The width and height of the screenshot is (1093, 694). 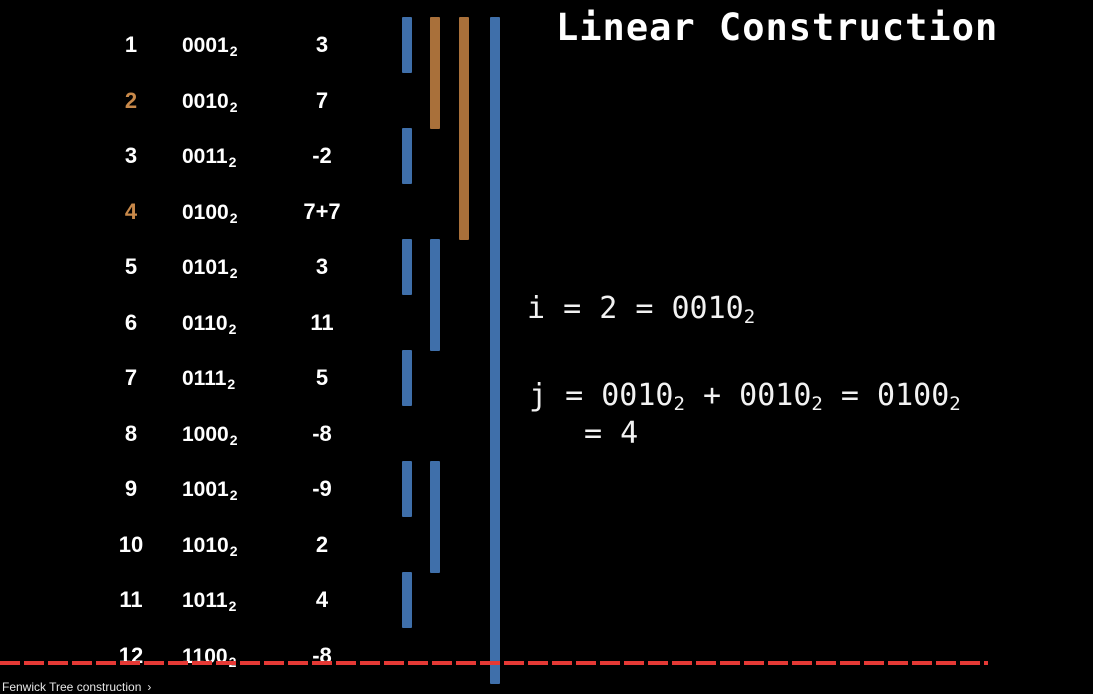 I want to click on table-row: 7 01112 5, so click(x=180, y=378).